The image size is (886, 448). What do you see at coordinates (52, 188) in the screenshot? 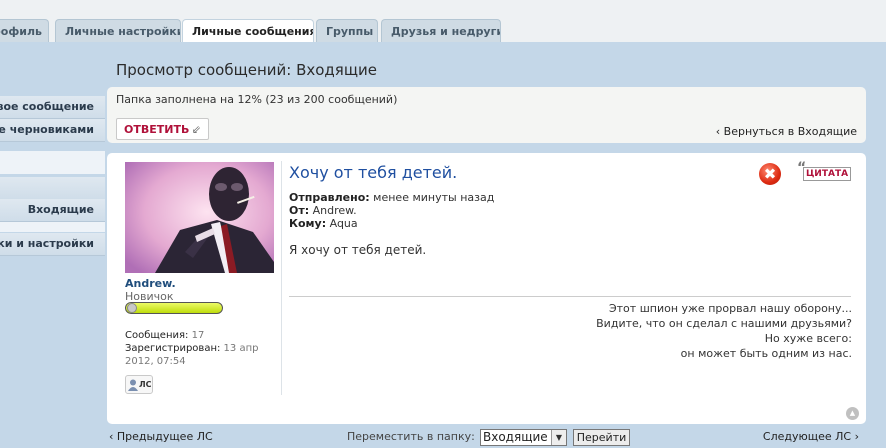
I see `sidebar-item-blank` at bounding box center [52, 188].